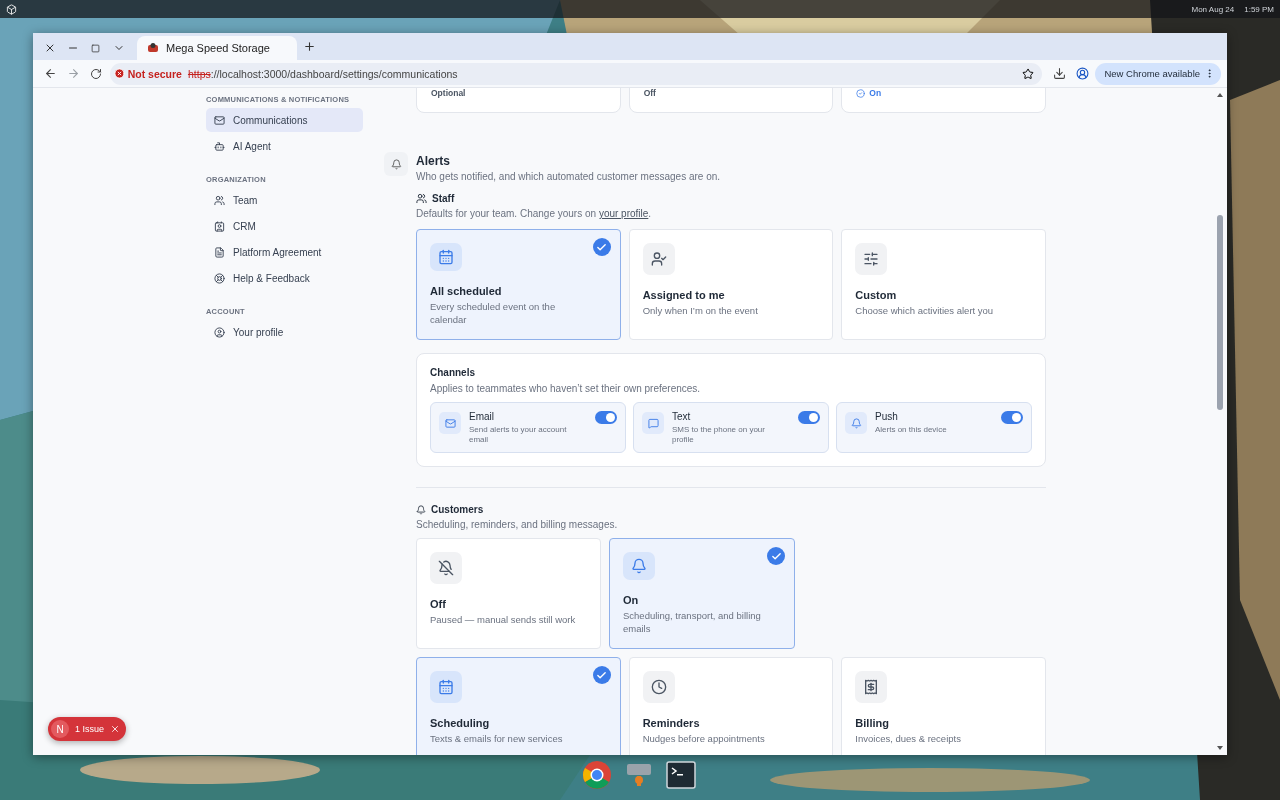 This screenshot has height=800, width=1280. What do you see at coordinates (73, 73) in the screenshot?
I see `arrow-right-icon` at bounding box center [73, 73].